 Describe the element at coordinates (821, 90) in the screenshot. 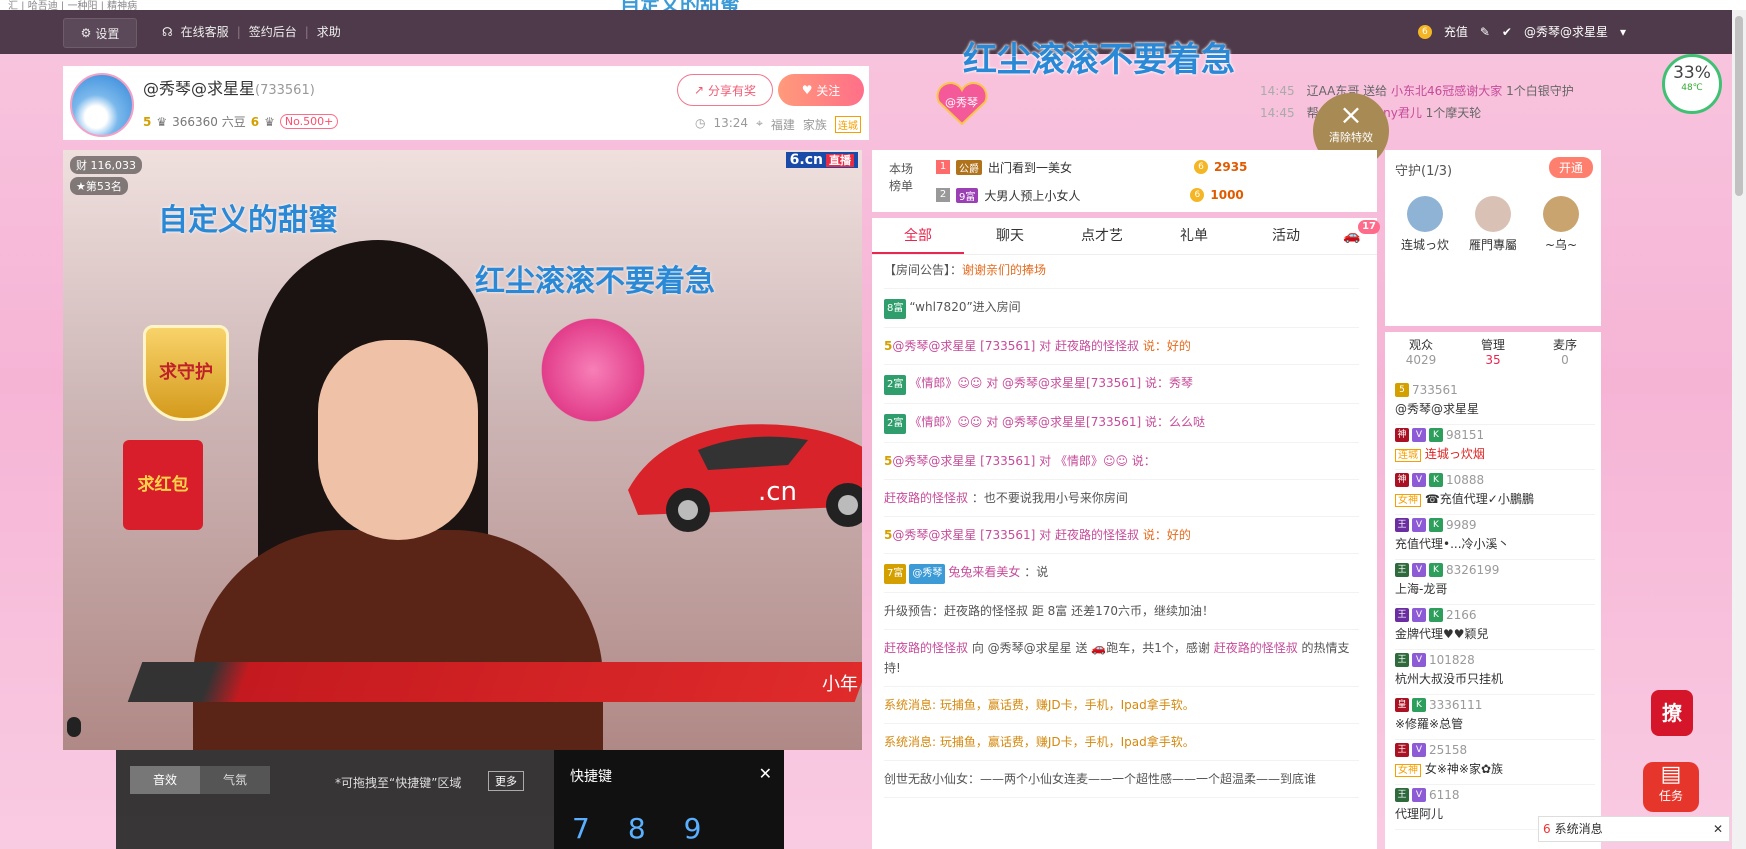

I see `follow-button: ♥ 关注` at that location.